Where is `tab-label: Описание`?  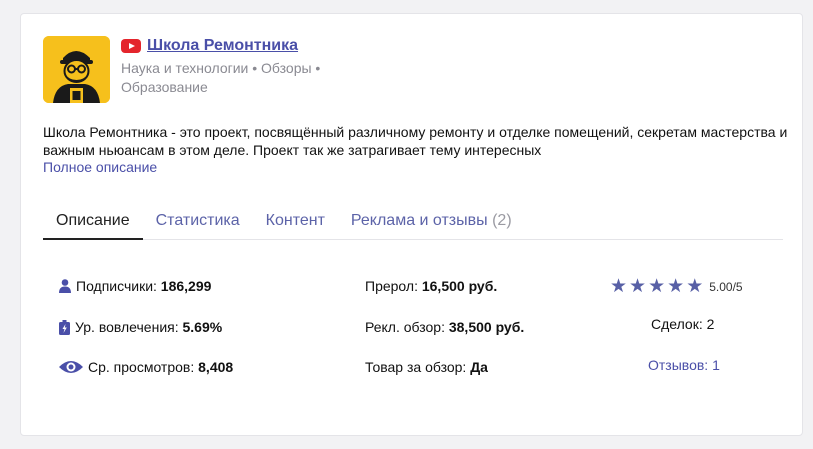 tab-label: Описание is located at coordinates (93, 220).